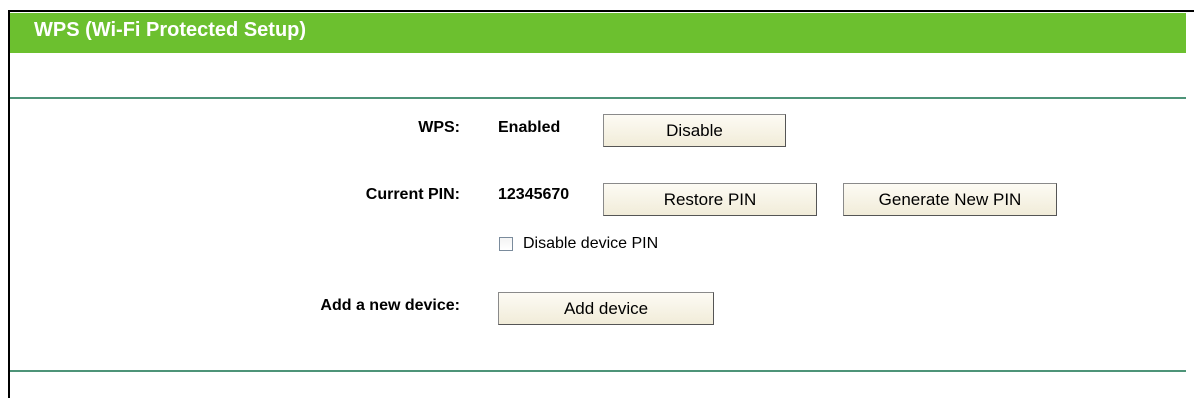 The image size is (1194, 398). I want to click on page-title: WPS (Wi-Fi Protected Setup), so click(170, 30).